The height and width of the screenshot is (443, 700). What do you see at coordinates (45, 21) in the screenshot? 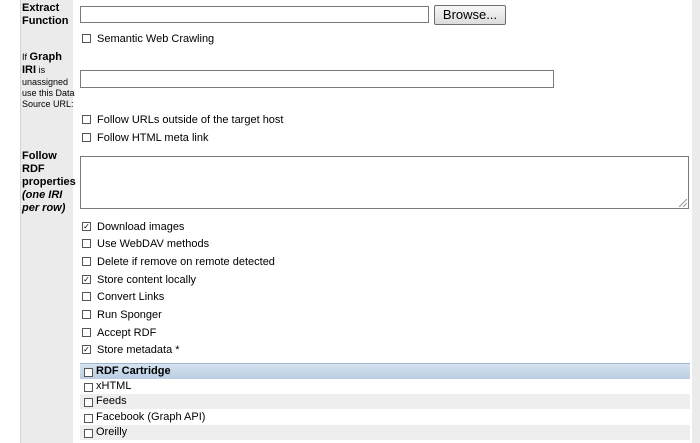
I see `extract-function-label-line2: Function` at bounding box center [45, 21].